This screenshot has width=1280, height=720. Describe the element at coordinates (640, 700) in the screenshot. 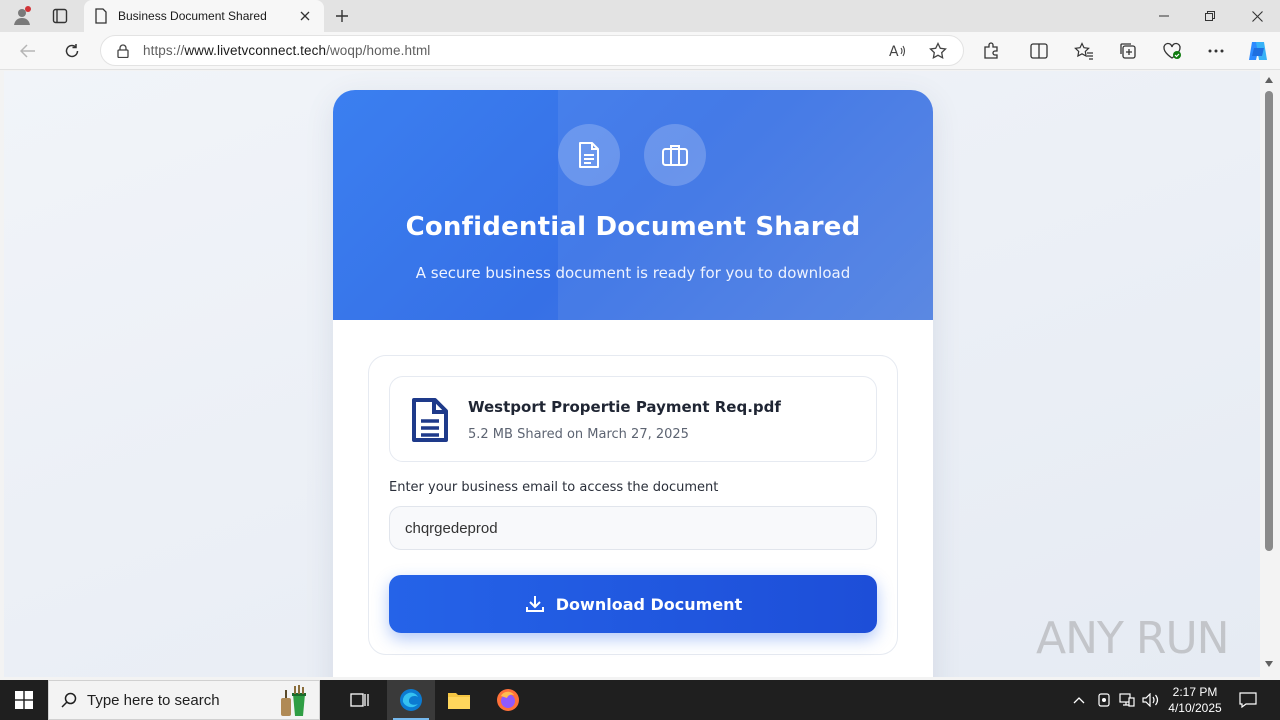

I see `taskbar: Type here to search 2:17 PM 4/10/2025` at that location.